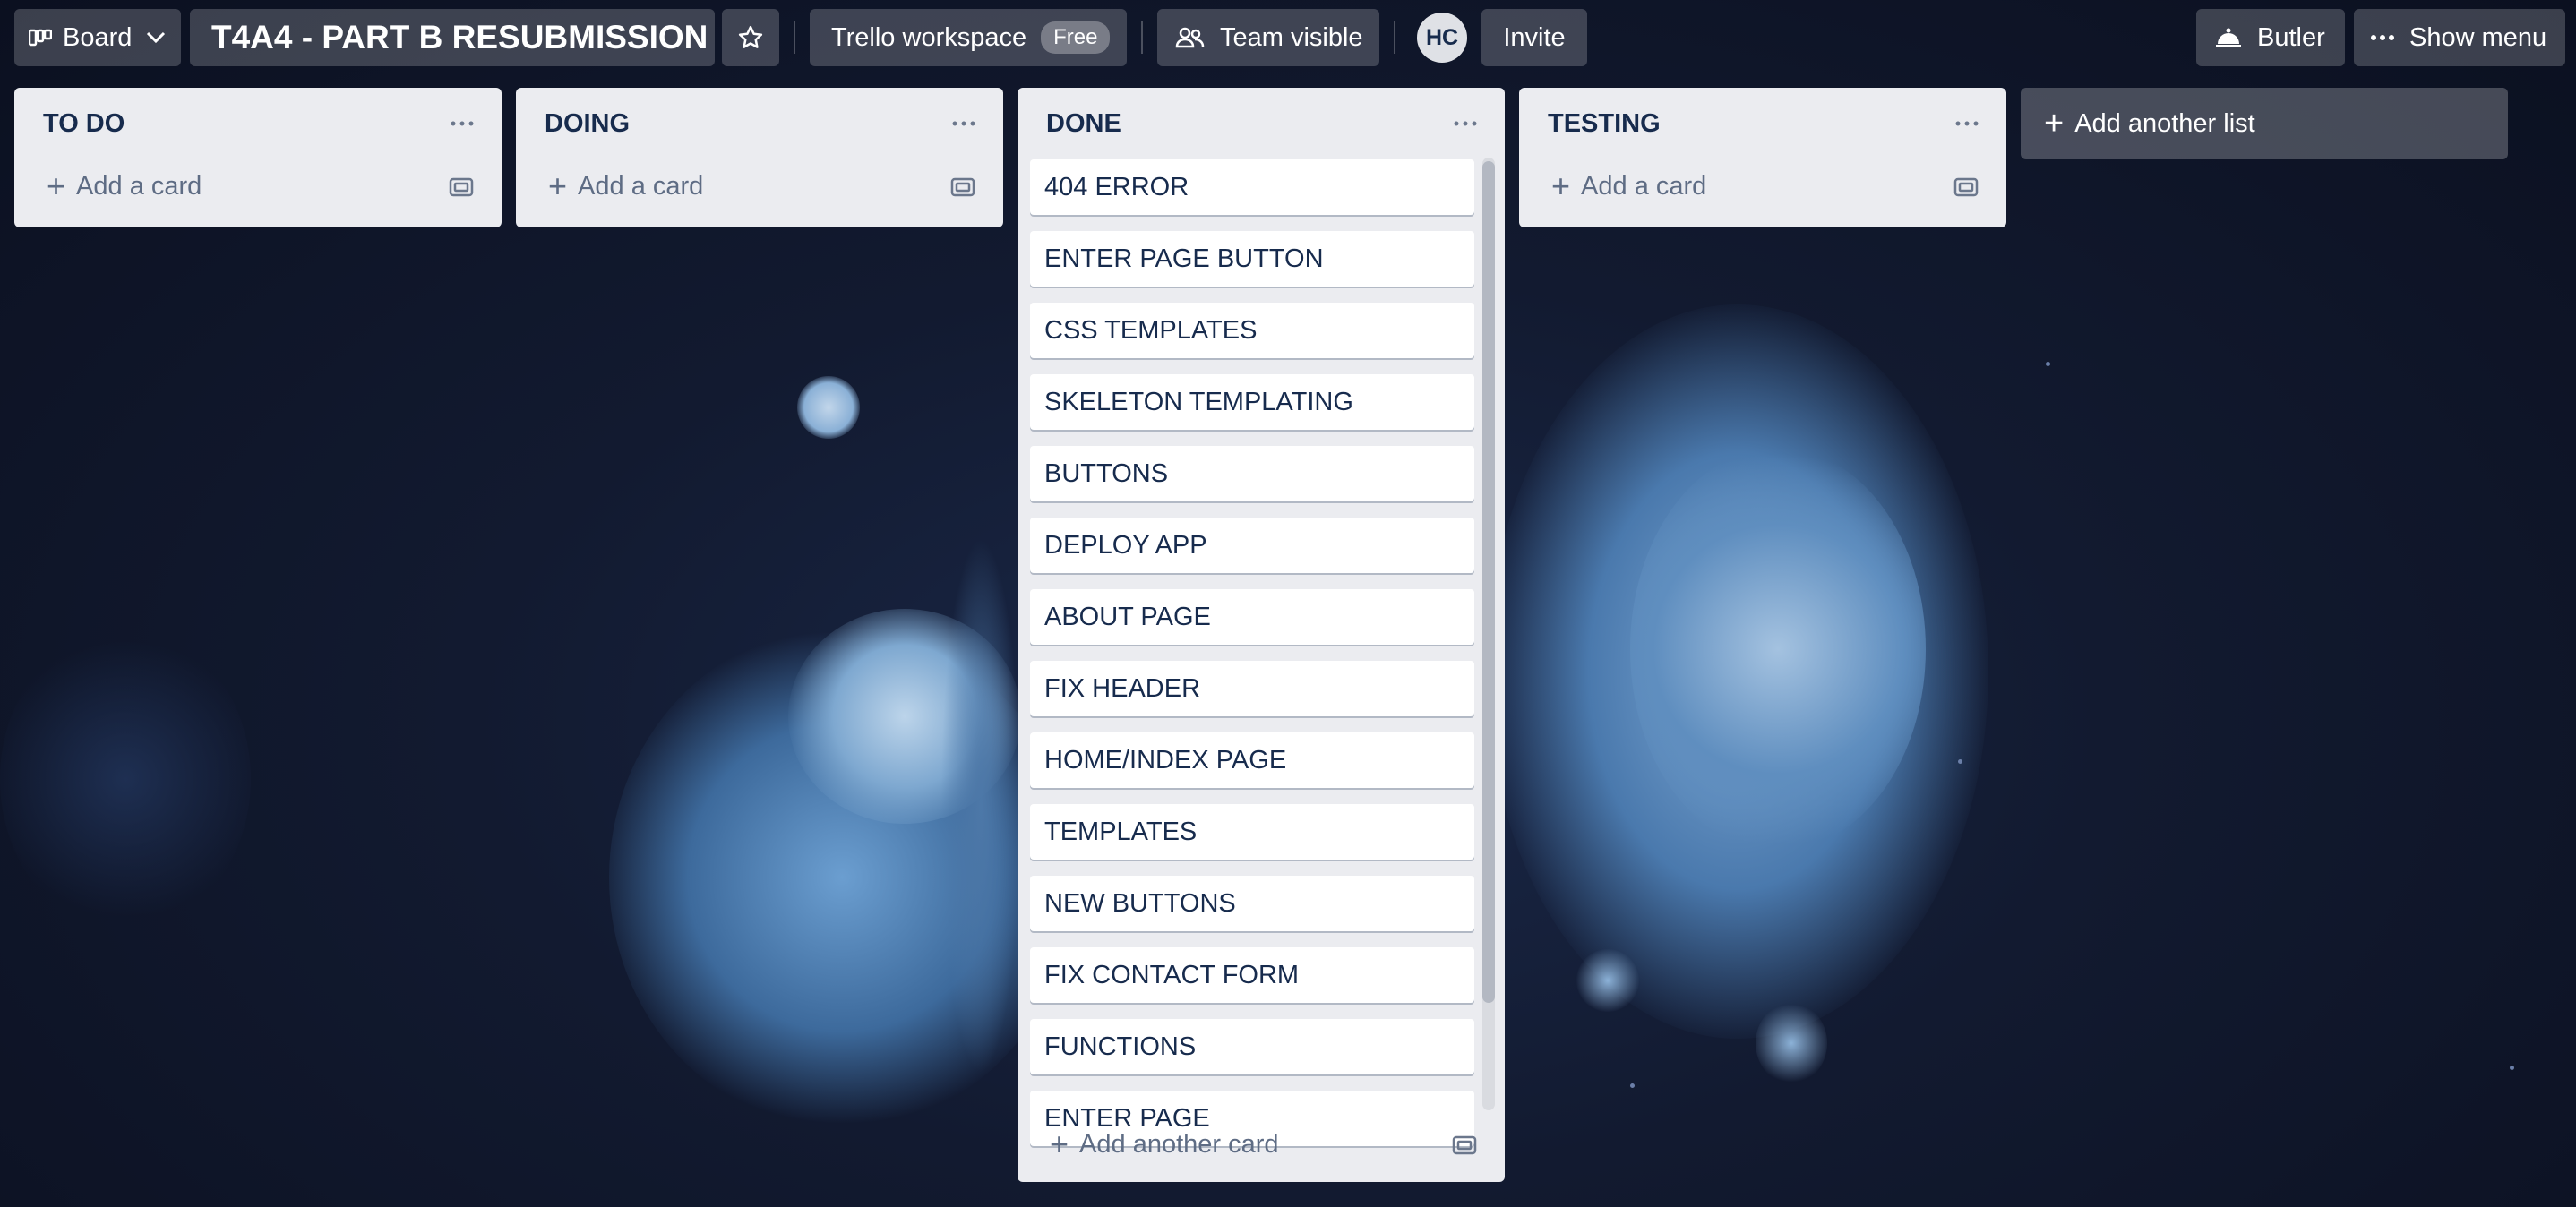 The image size is (2576, 1207). I want to click on board-switcher-label: Board, so click(98, 37).